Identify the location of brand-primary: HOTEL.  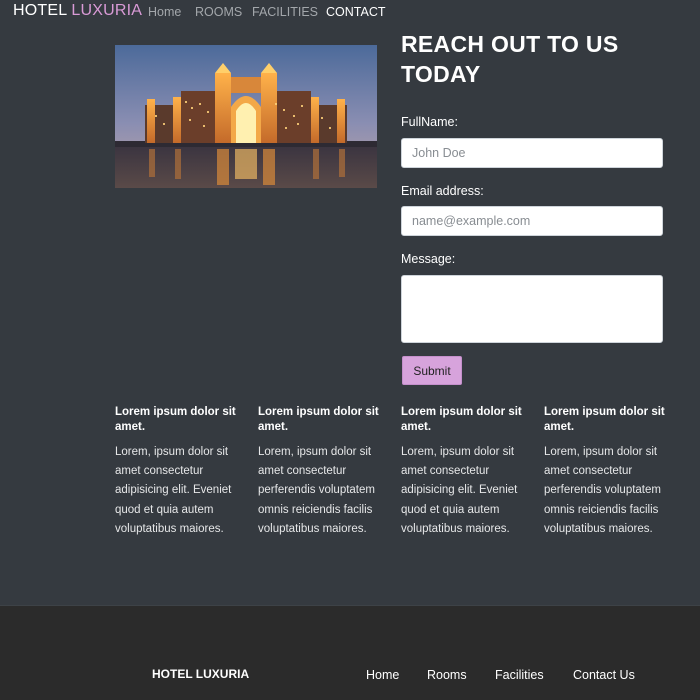
(42, 10).